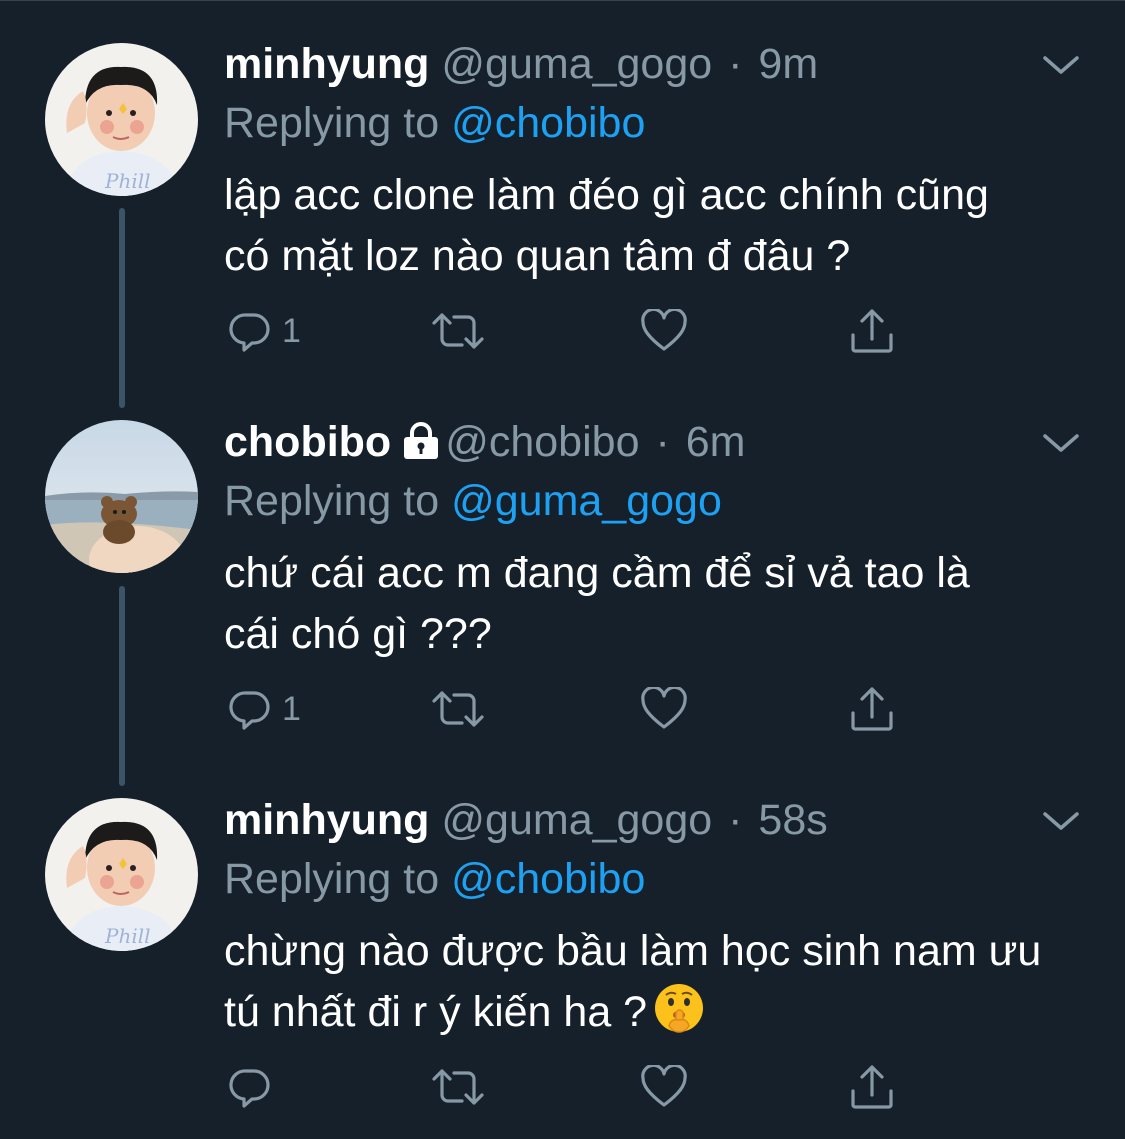 This screenshot has width=1125, height=1139. What do you see at coordinates (574, 1087) in the screenshot?
I see `tweet-actions` at bounding box center [574, 1087].